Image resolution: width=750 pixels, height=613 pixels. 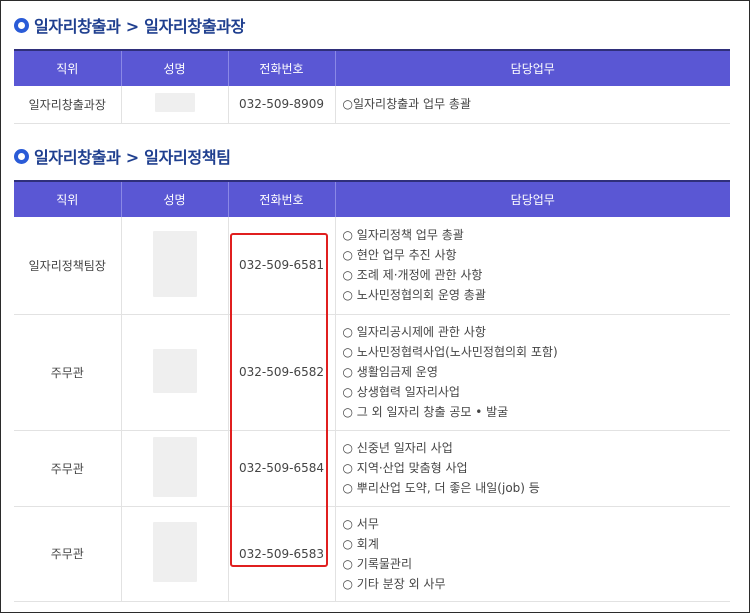 What do you see at coordinates (412, 275) in the screenshot?
I see `duty-item: ○ 조례 제·개정에 관한 사항` at bounding box center [412, 275].